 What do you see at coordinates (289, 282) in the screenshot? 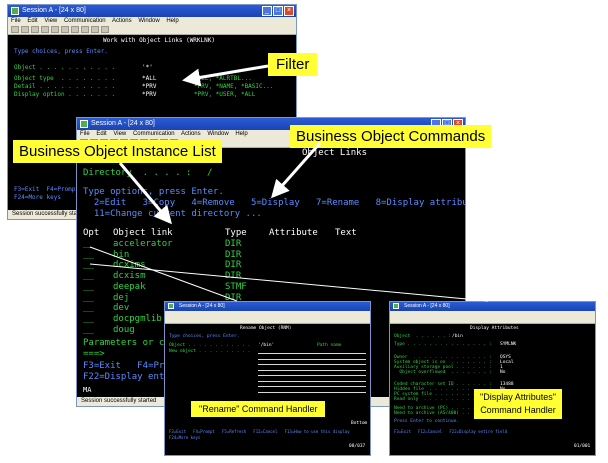
I see `display-connector` at bounding box center [289, 282].